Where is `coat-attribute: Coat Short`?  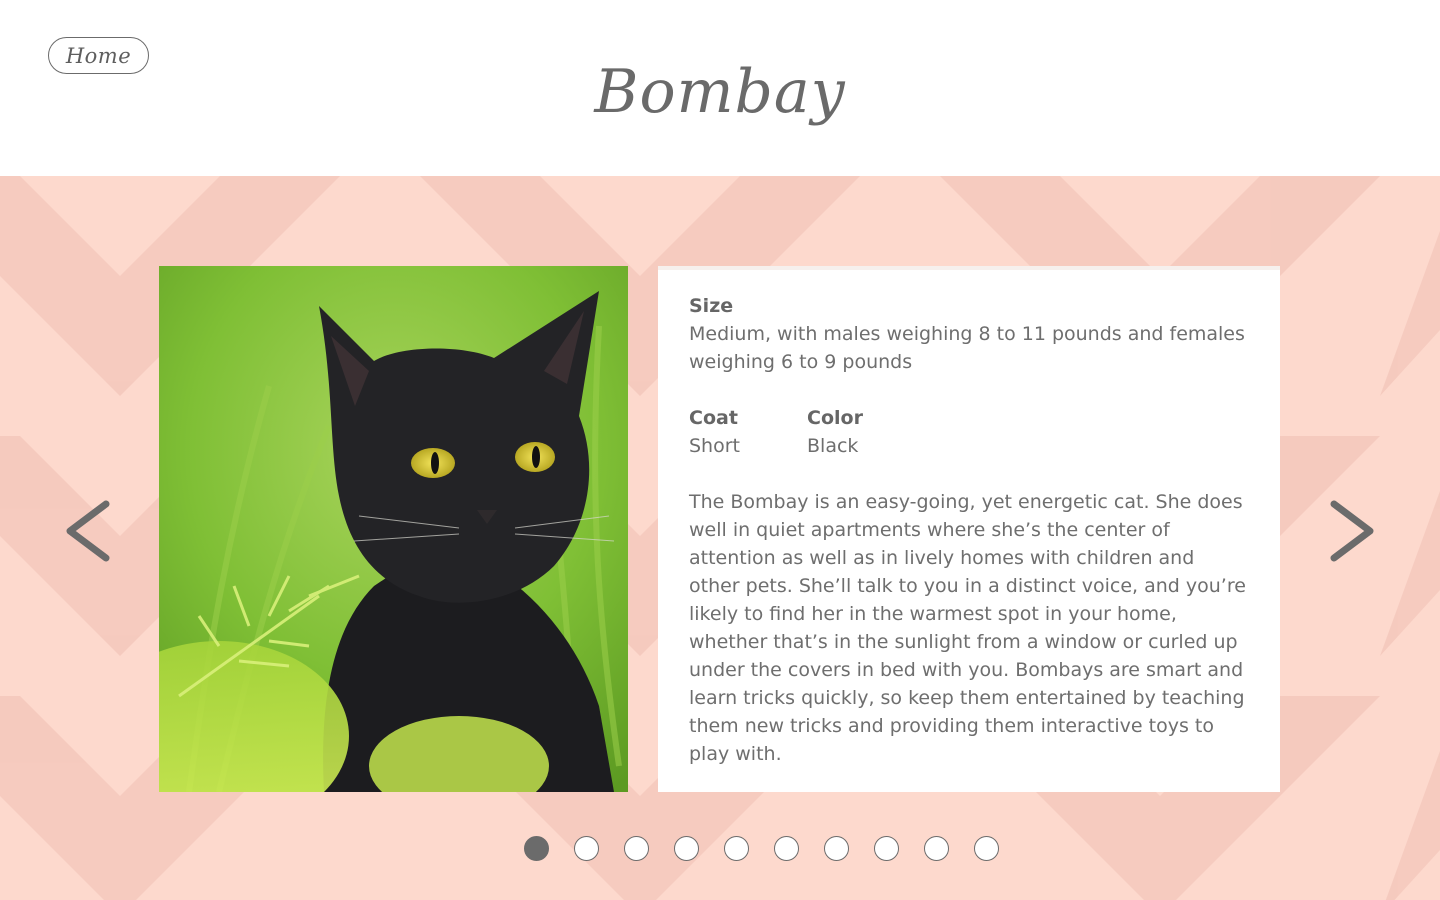 coat-attribute: Coat Short is located at coordinates (748, 432).